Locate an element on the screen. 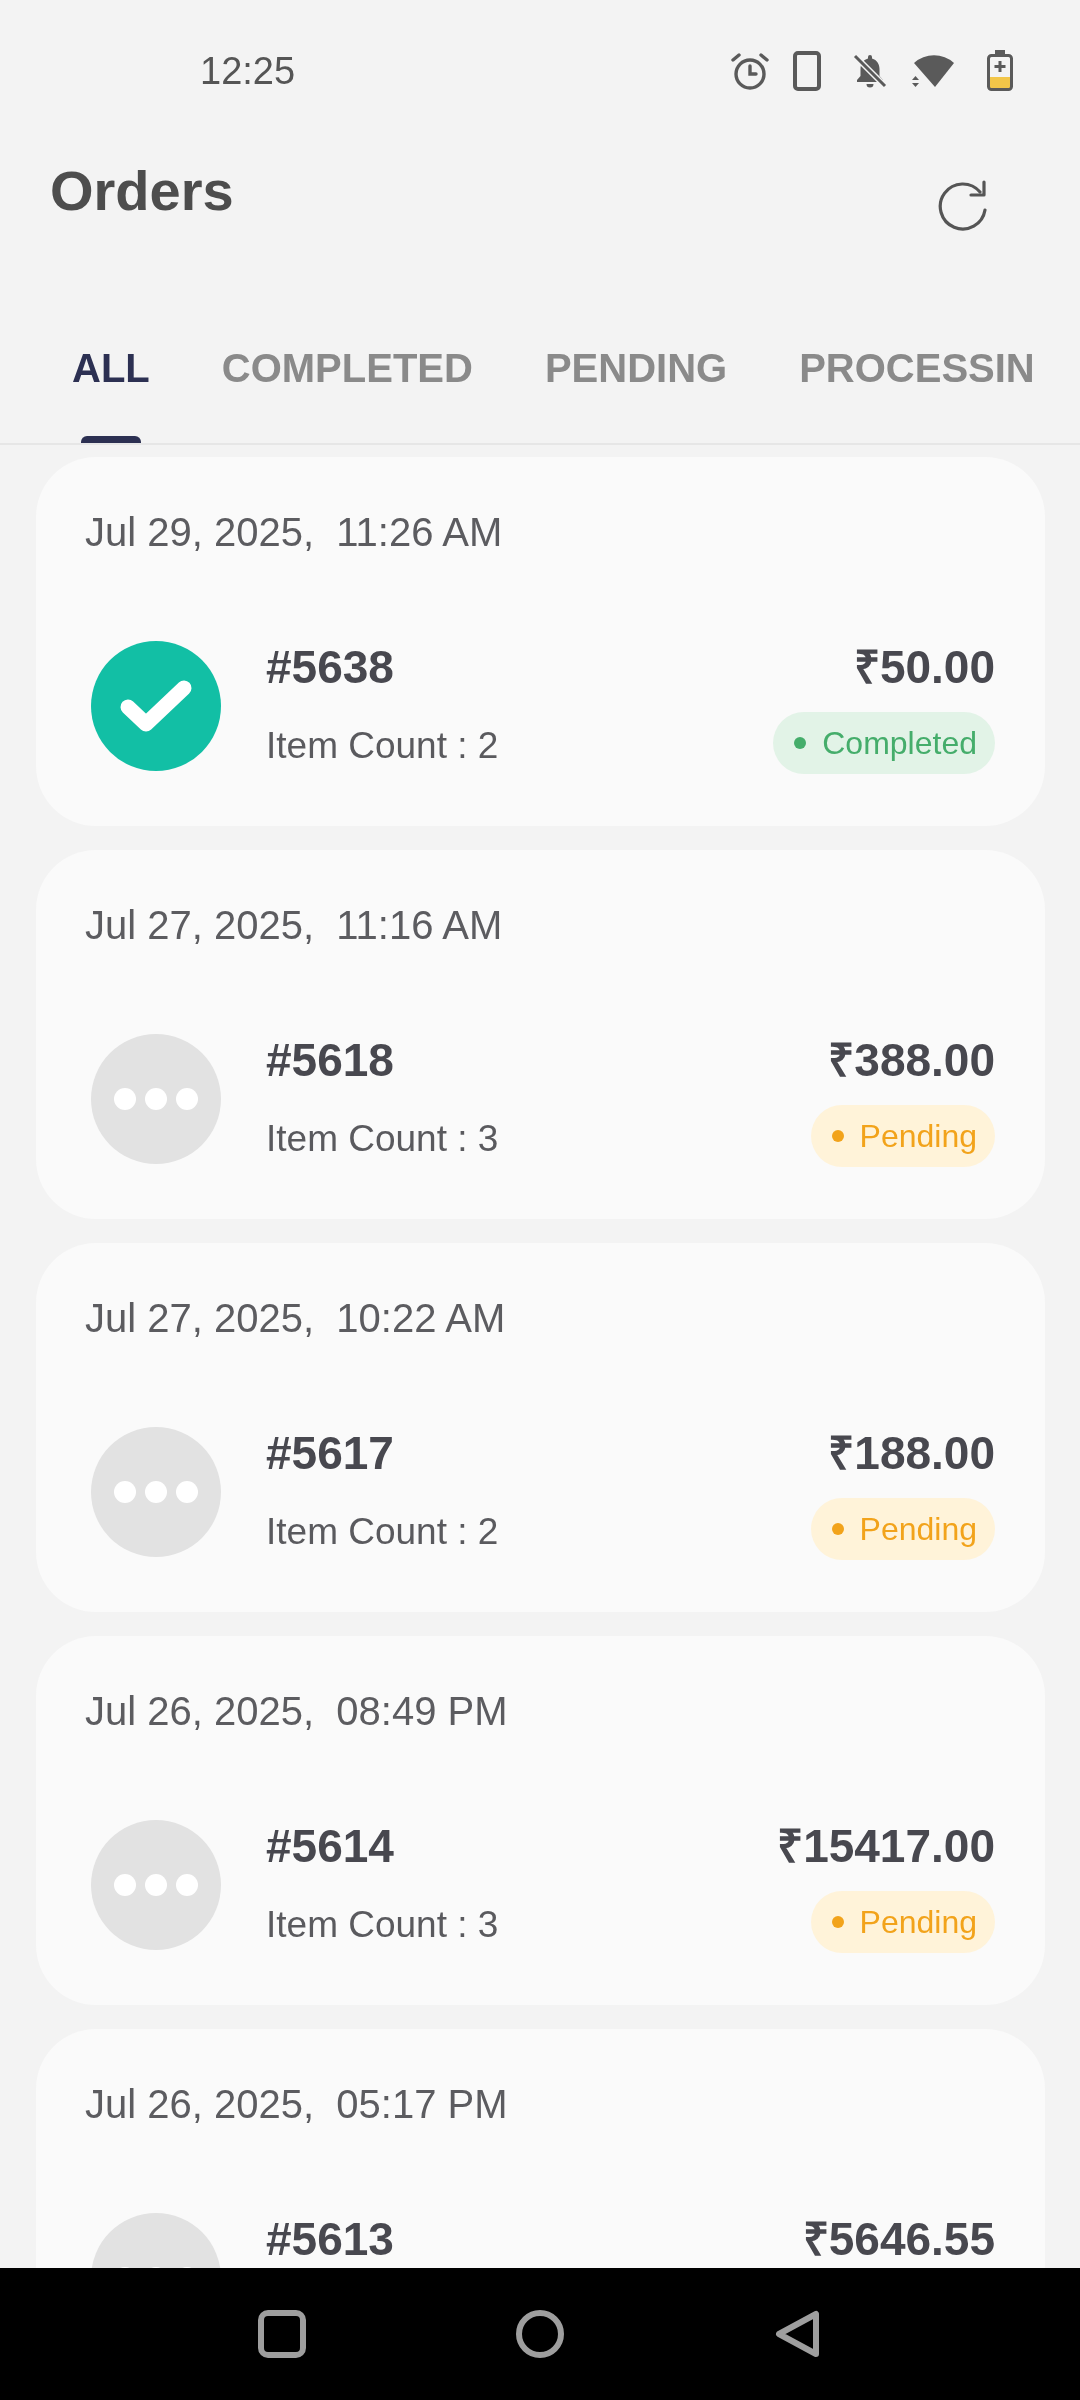  order-card: Jul 26, 2025, 08:49 PM #5614 Item Count : 3 ₹15417.00 Pending is located at coordinates (540, 1820).